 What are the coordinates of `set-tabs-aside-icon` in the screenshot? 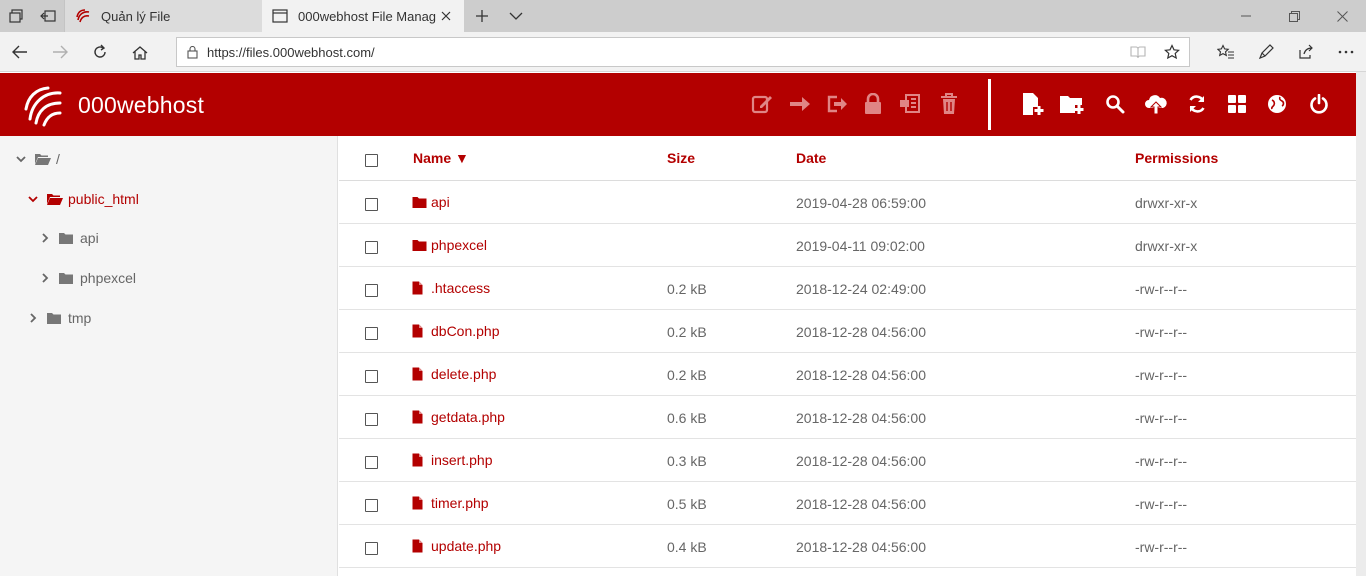 It's located at (48, 16).